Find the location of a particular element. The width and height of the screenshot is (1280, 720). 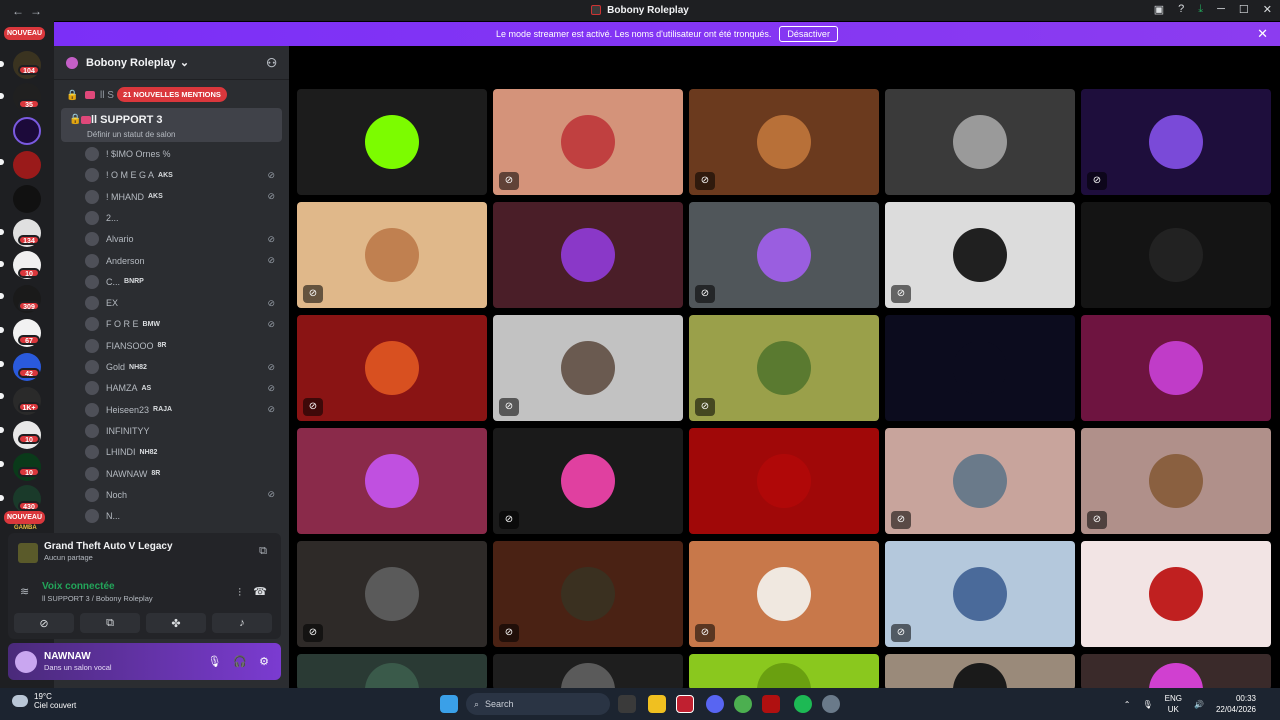

server-header: Bobony Roleplay ⌄ ⚇ is located at coordinates (171, 63).